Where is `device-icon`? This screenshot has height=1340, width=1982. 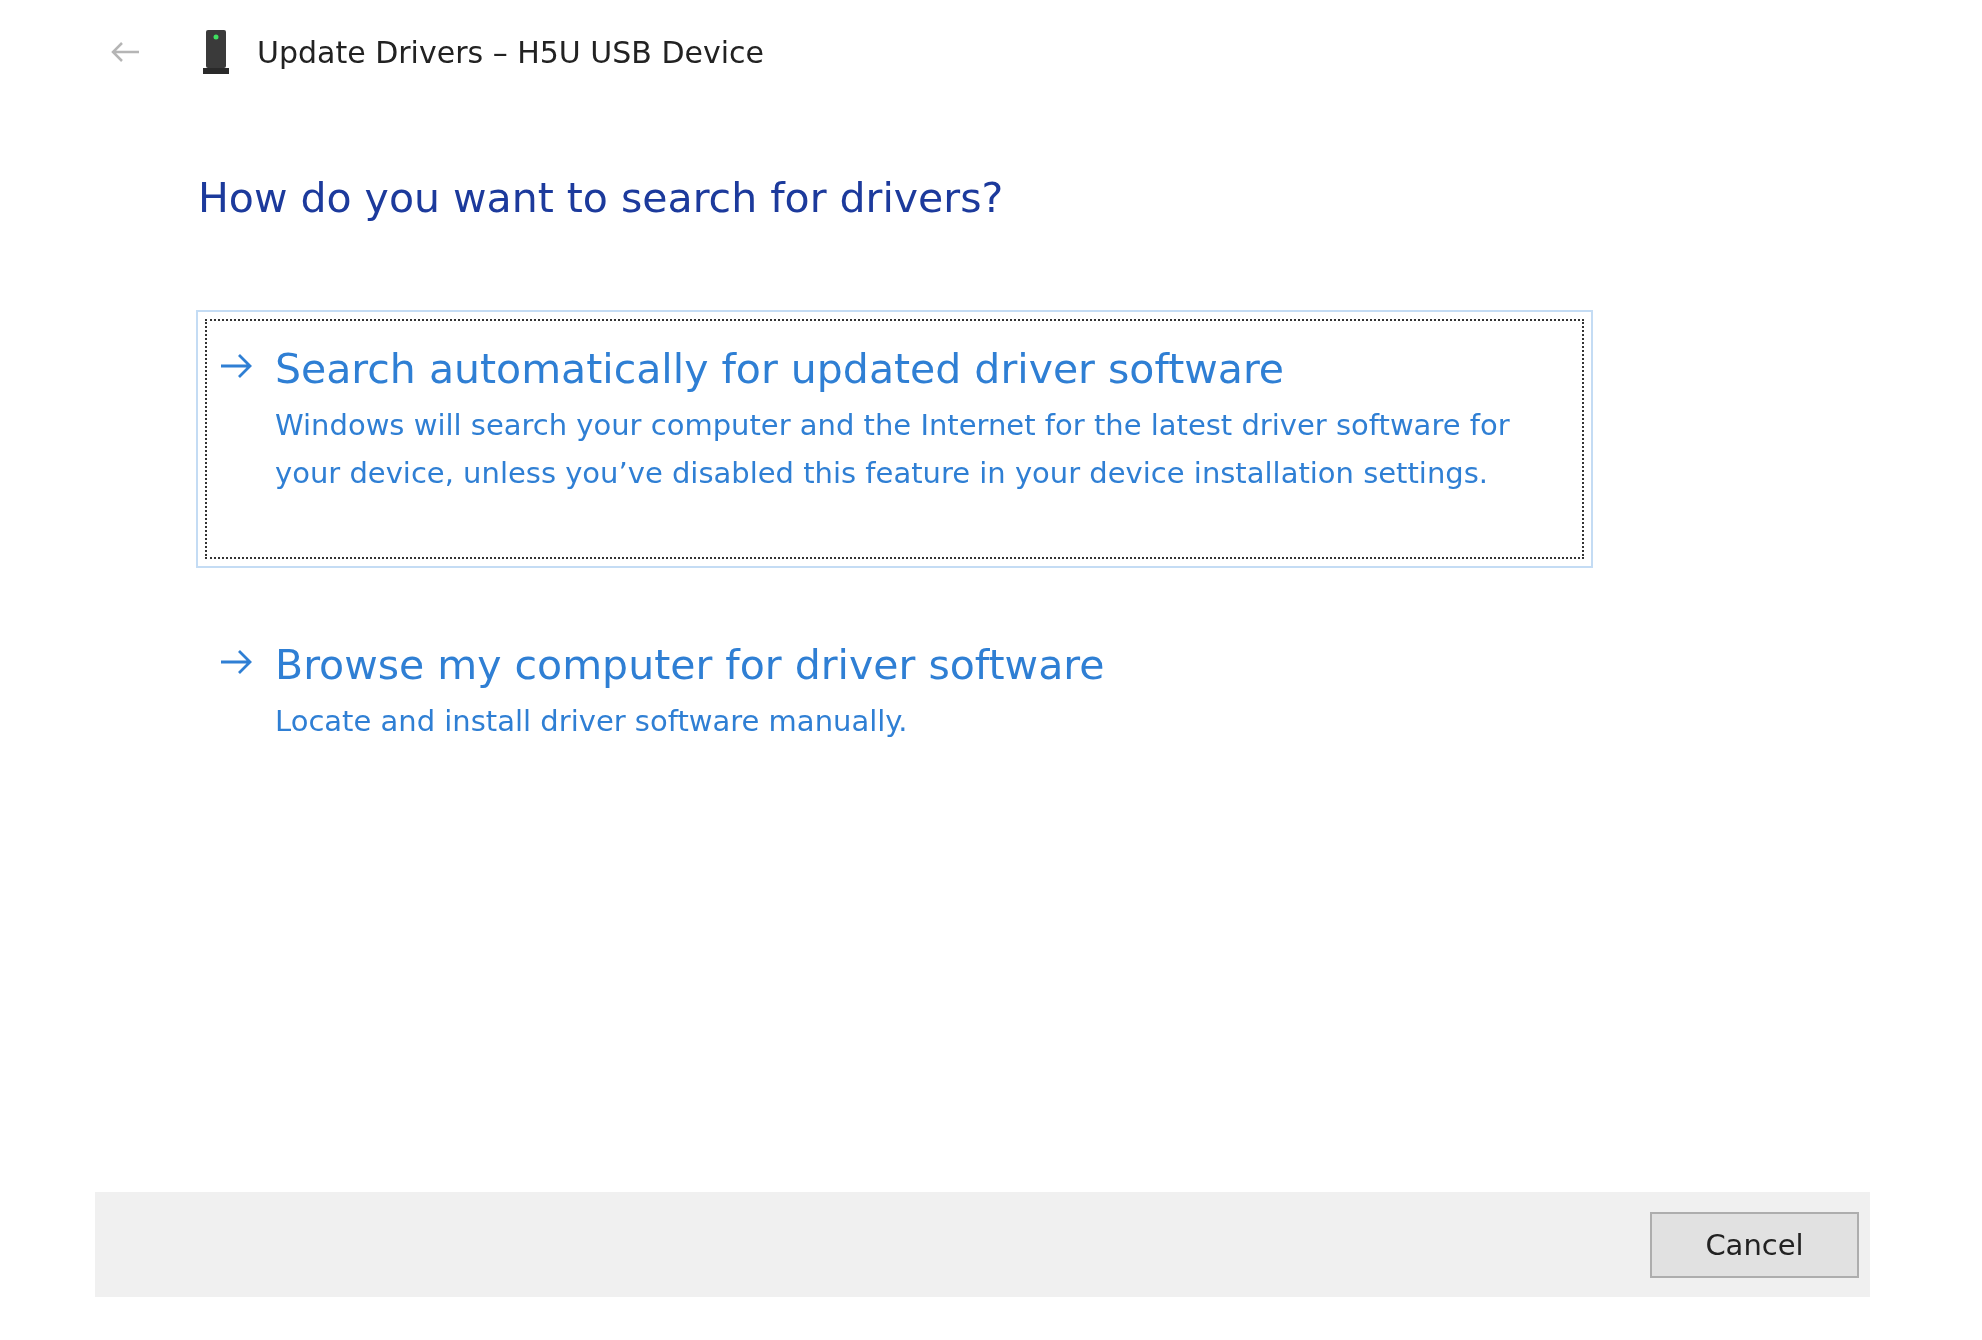 device-icon is located at coordinates (216, 52).